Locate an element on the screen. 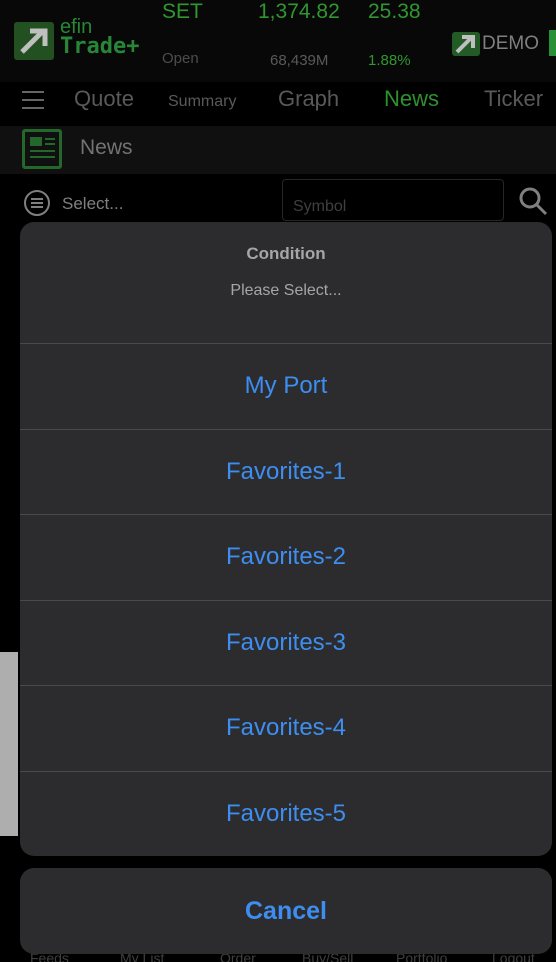 Image resolution: width=556 pixels, height=962 pixels. option-favorites-2: Favorites-2 is located at coordinates (286, 558).